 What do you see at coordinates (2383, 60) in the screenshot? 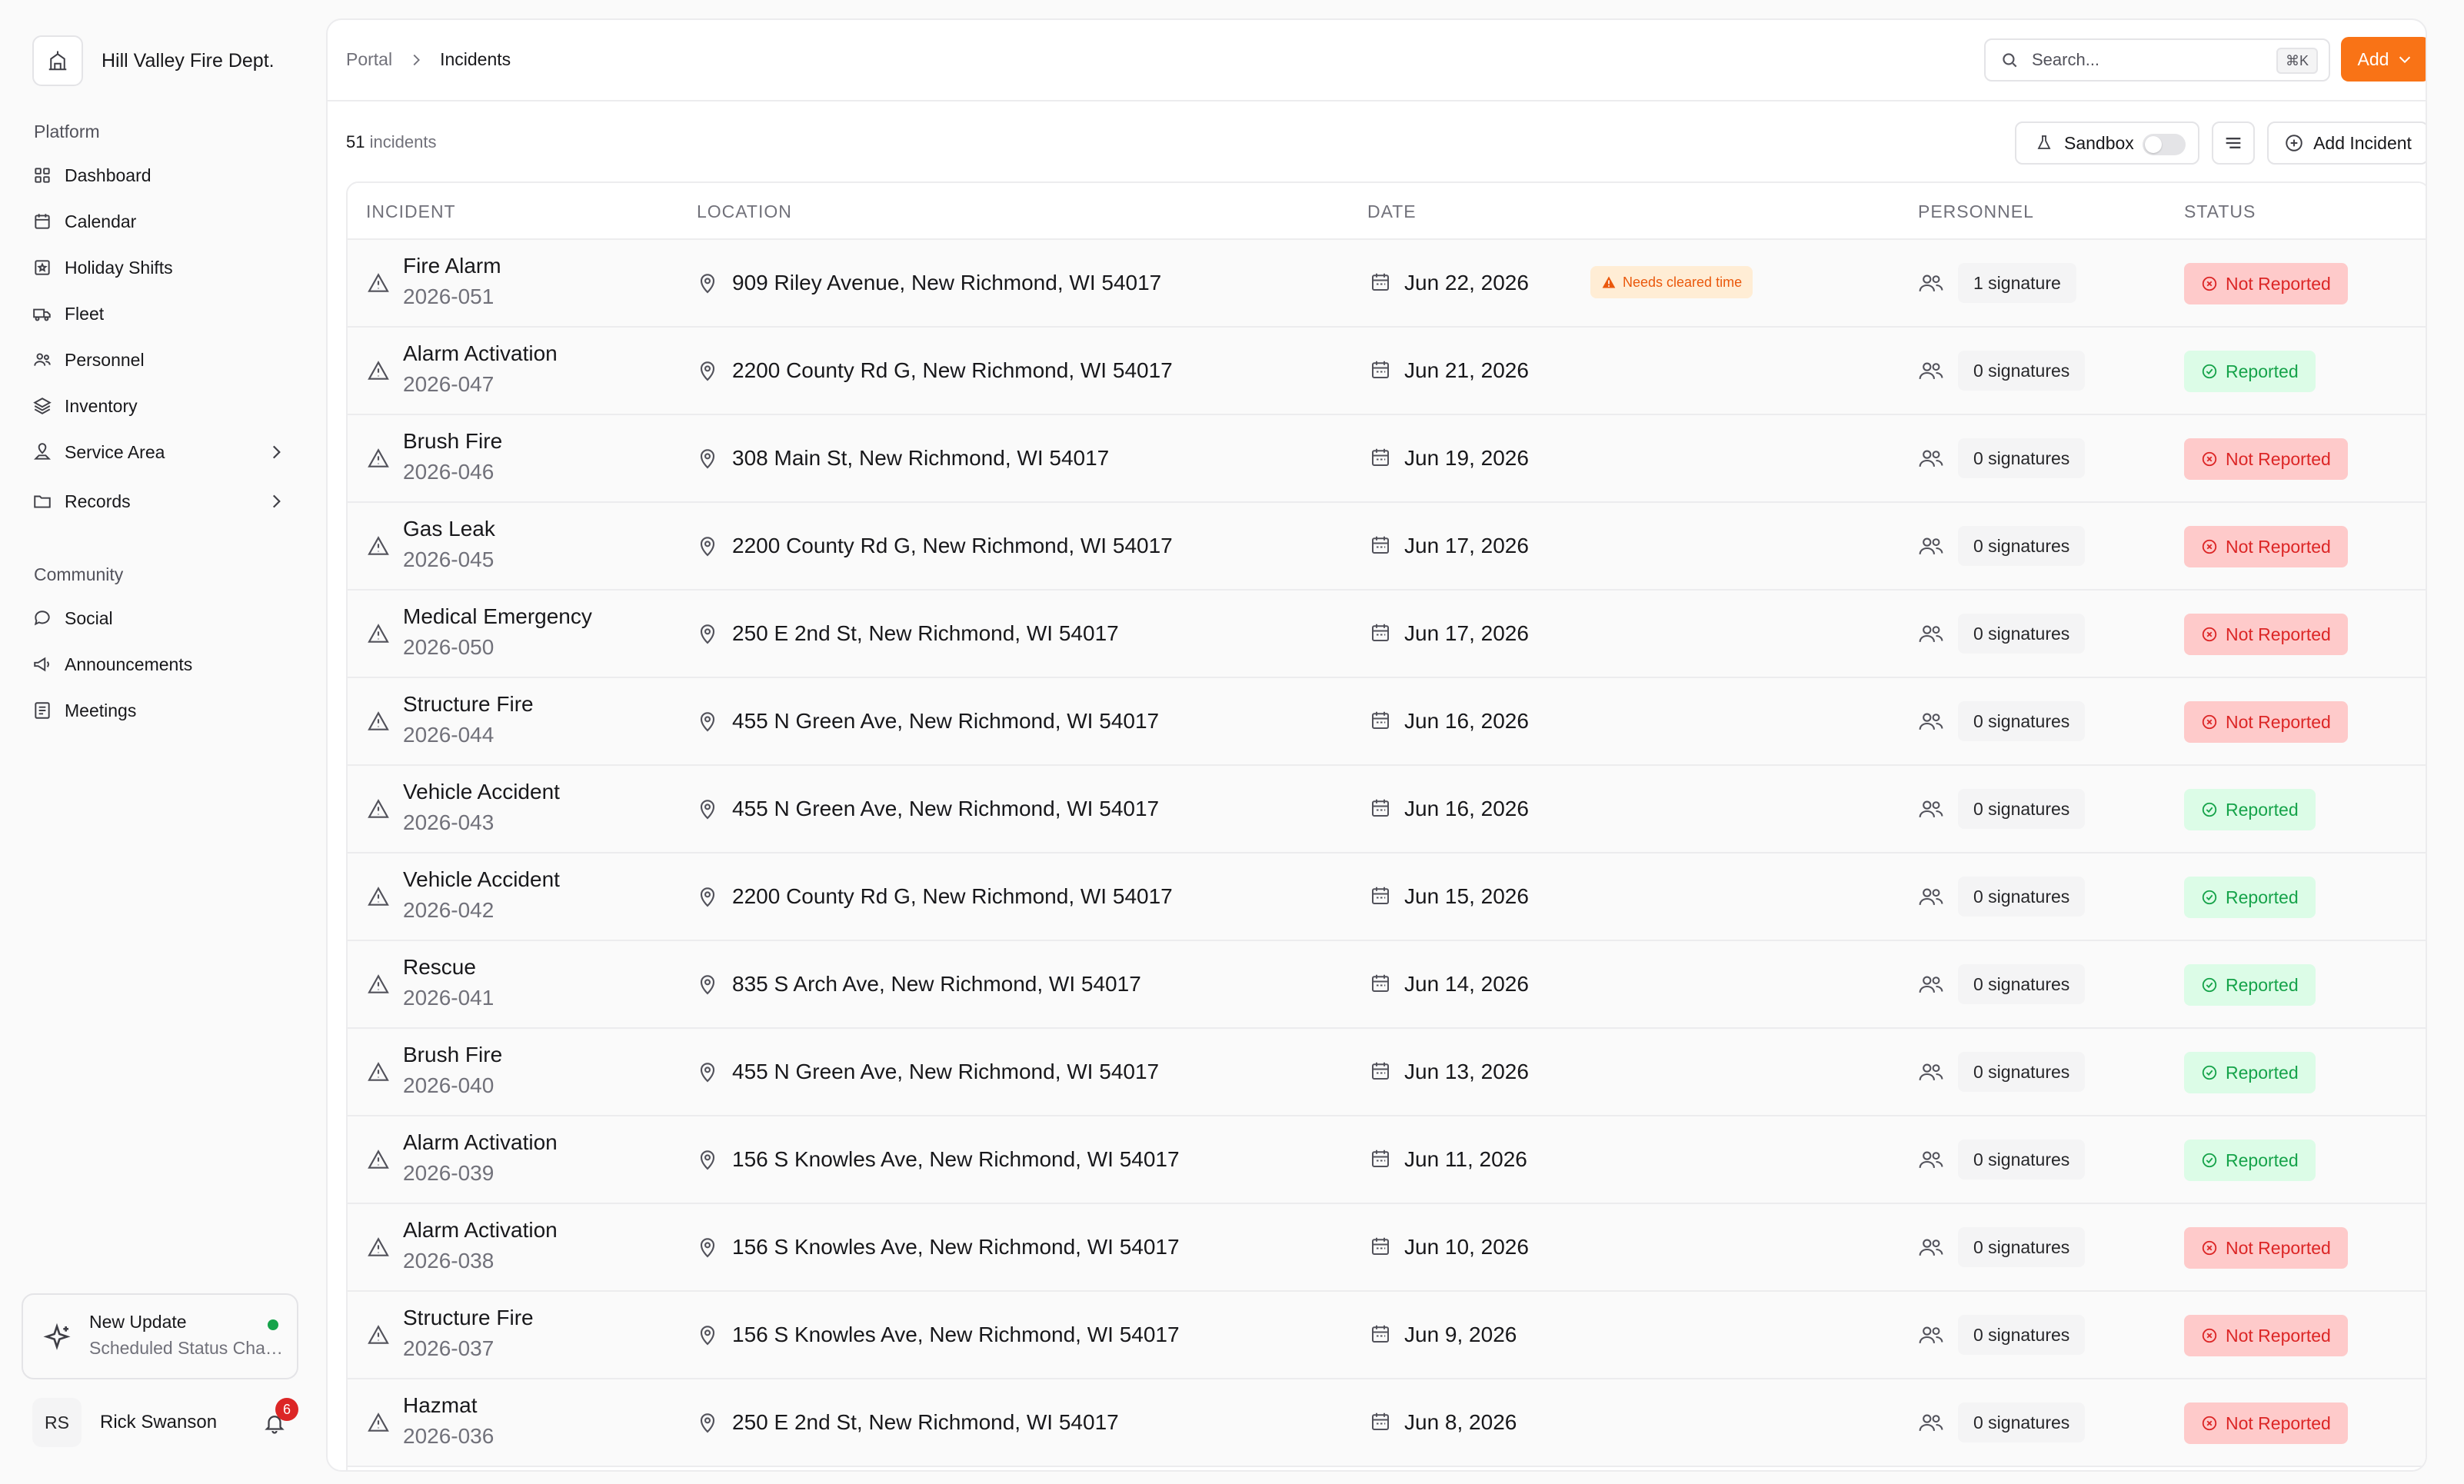
I see `add-dropdown-button: Add` at bounding box center [2383, 60].